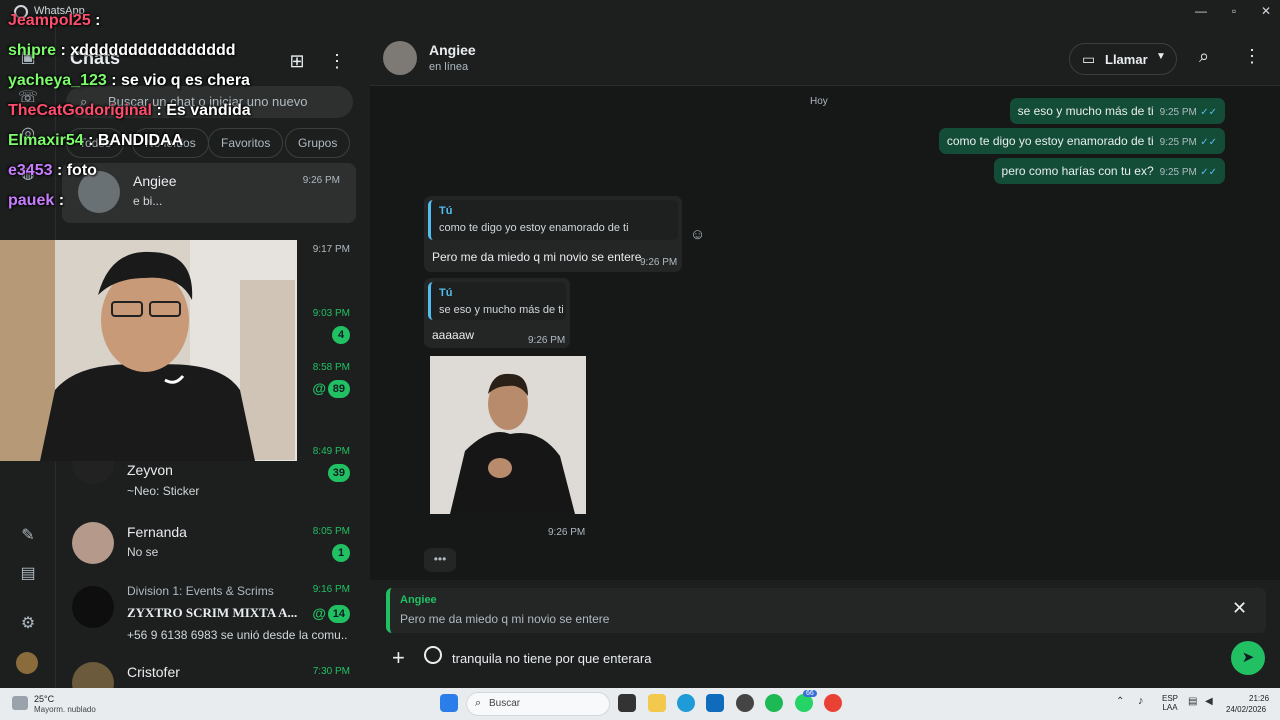 The image size is (1280, 720). I want to click on weather-desc: Mayorm. nublado, so click(65, 709).